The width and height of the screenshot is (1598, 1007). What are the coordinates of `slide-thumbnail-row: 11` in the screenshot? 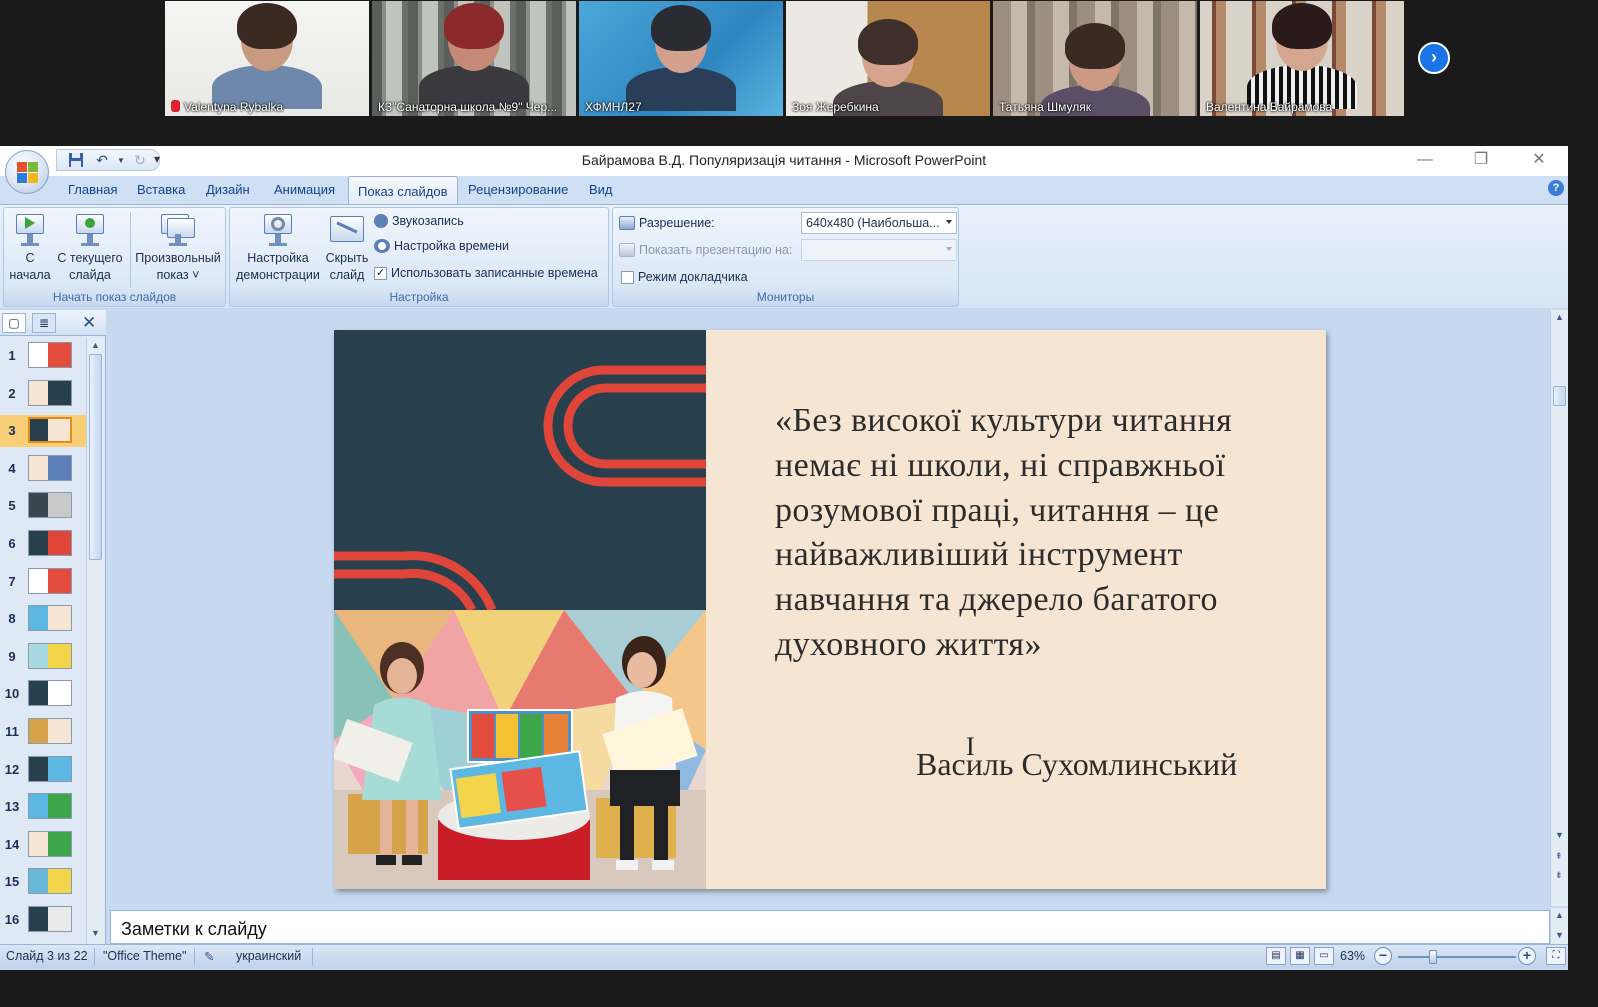 It's located at (43, 732).